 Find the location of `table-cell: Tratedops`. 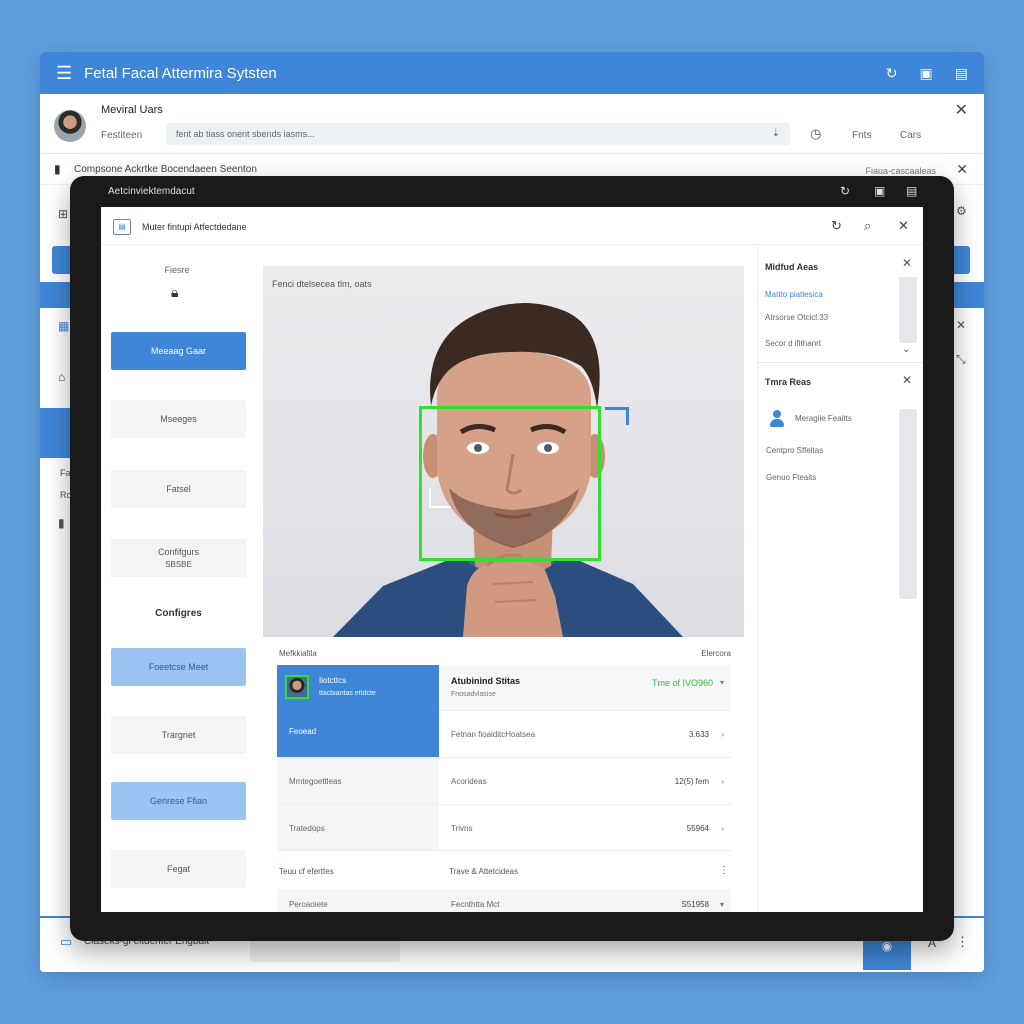

table-cell: Tratedops is located at coordinates (358, 827).